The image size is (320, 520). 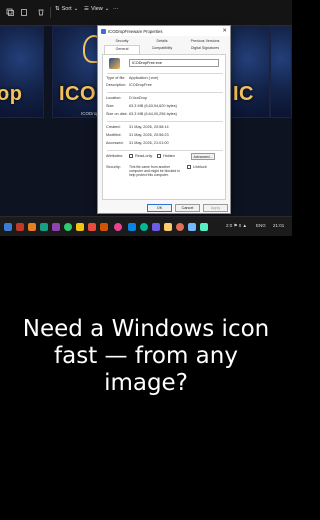 I want to click on file-name-field: ICODropFree.exe, so click(x=174, y=63).